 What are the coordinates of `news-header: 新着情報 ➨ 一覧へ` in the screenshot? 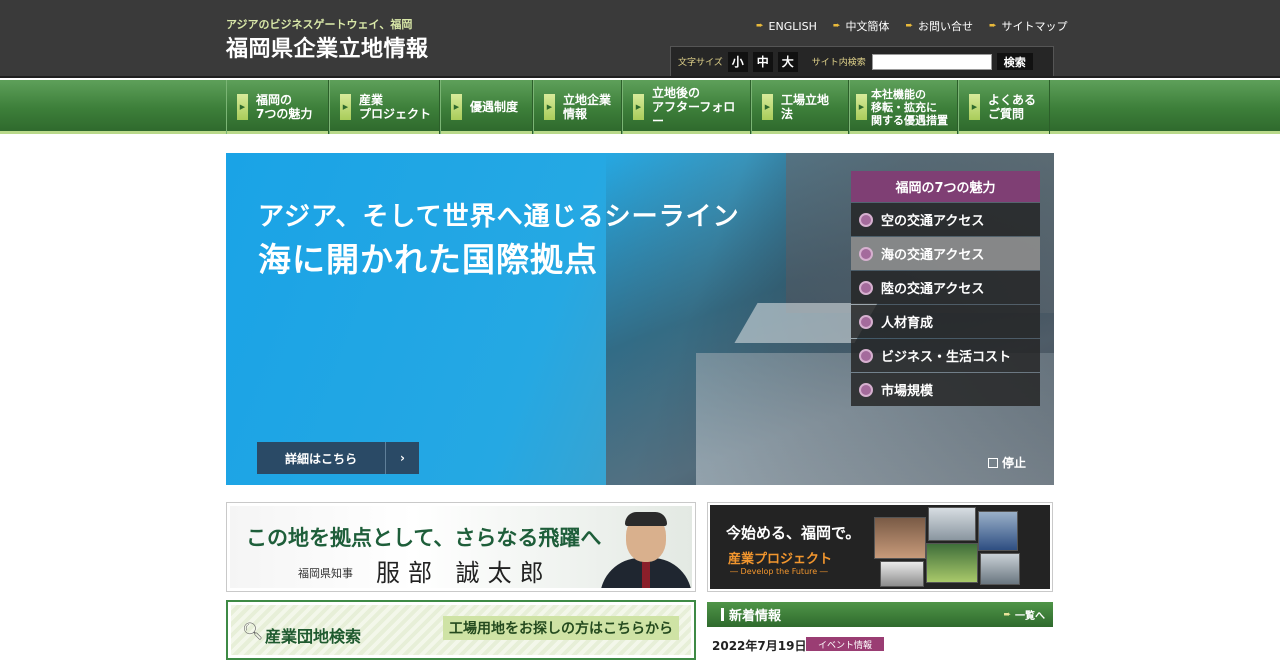 It's located at (880, 614).